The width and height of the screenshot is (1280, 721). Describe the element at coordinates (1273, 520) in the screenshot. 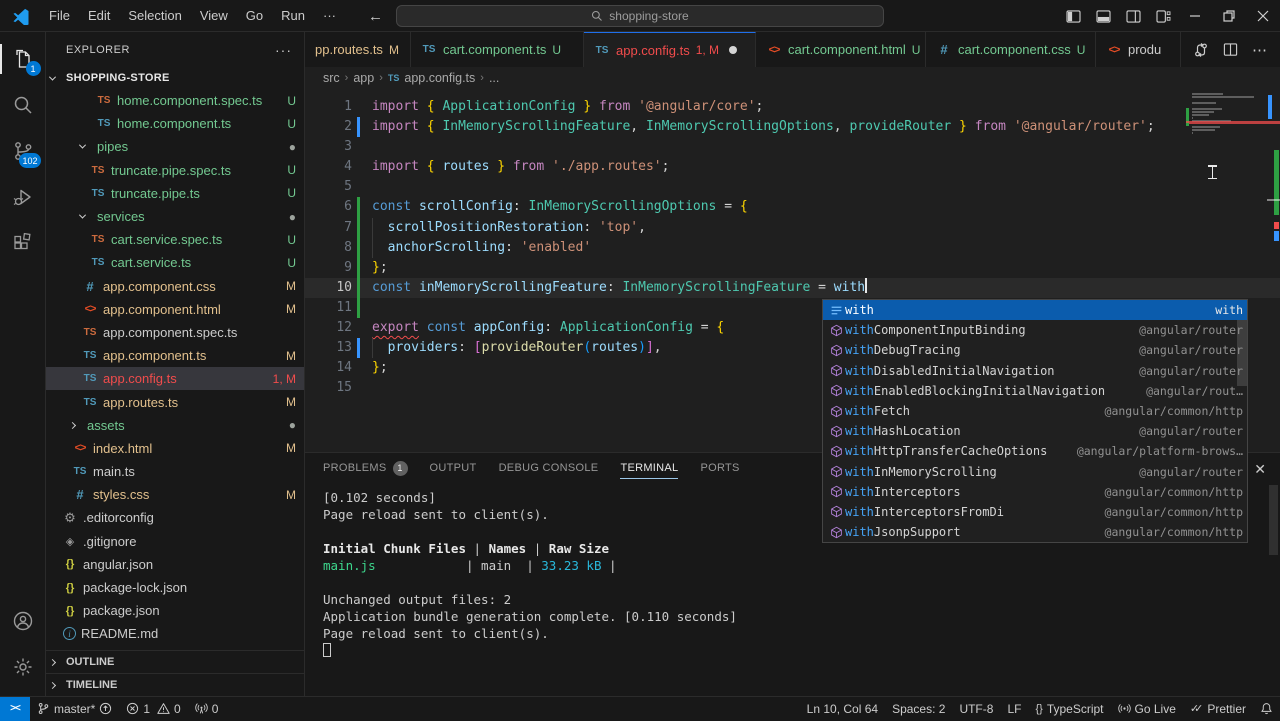

I see `panel-scrollbar` at that location.